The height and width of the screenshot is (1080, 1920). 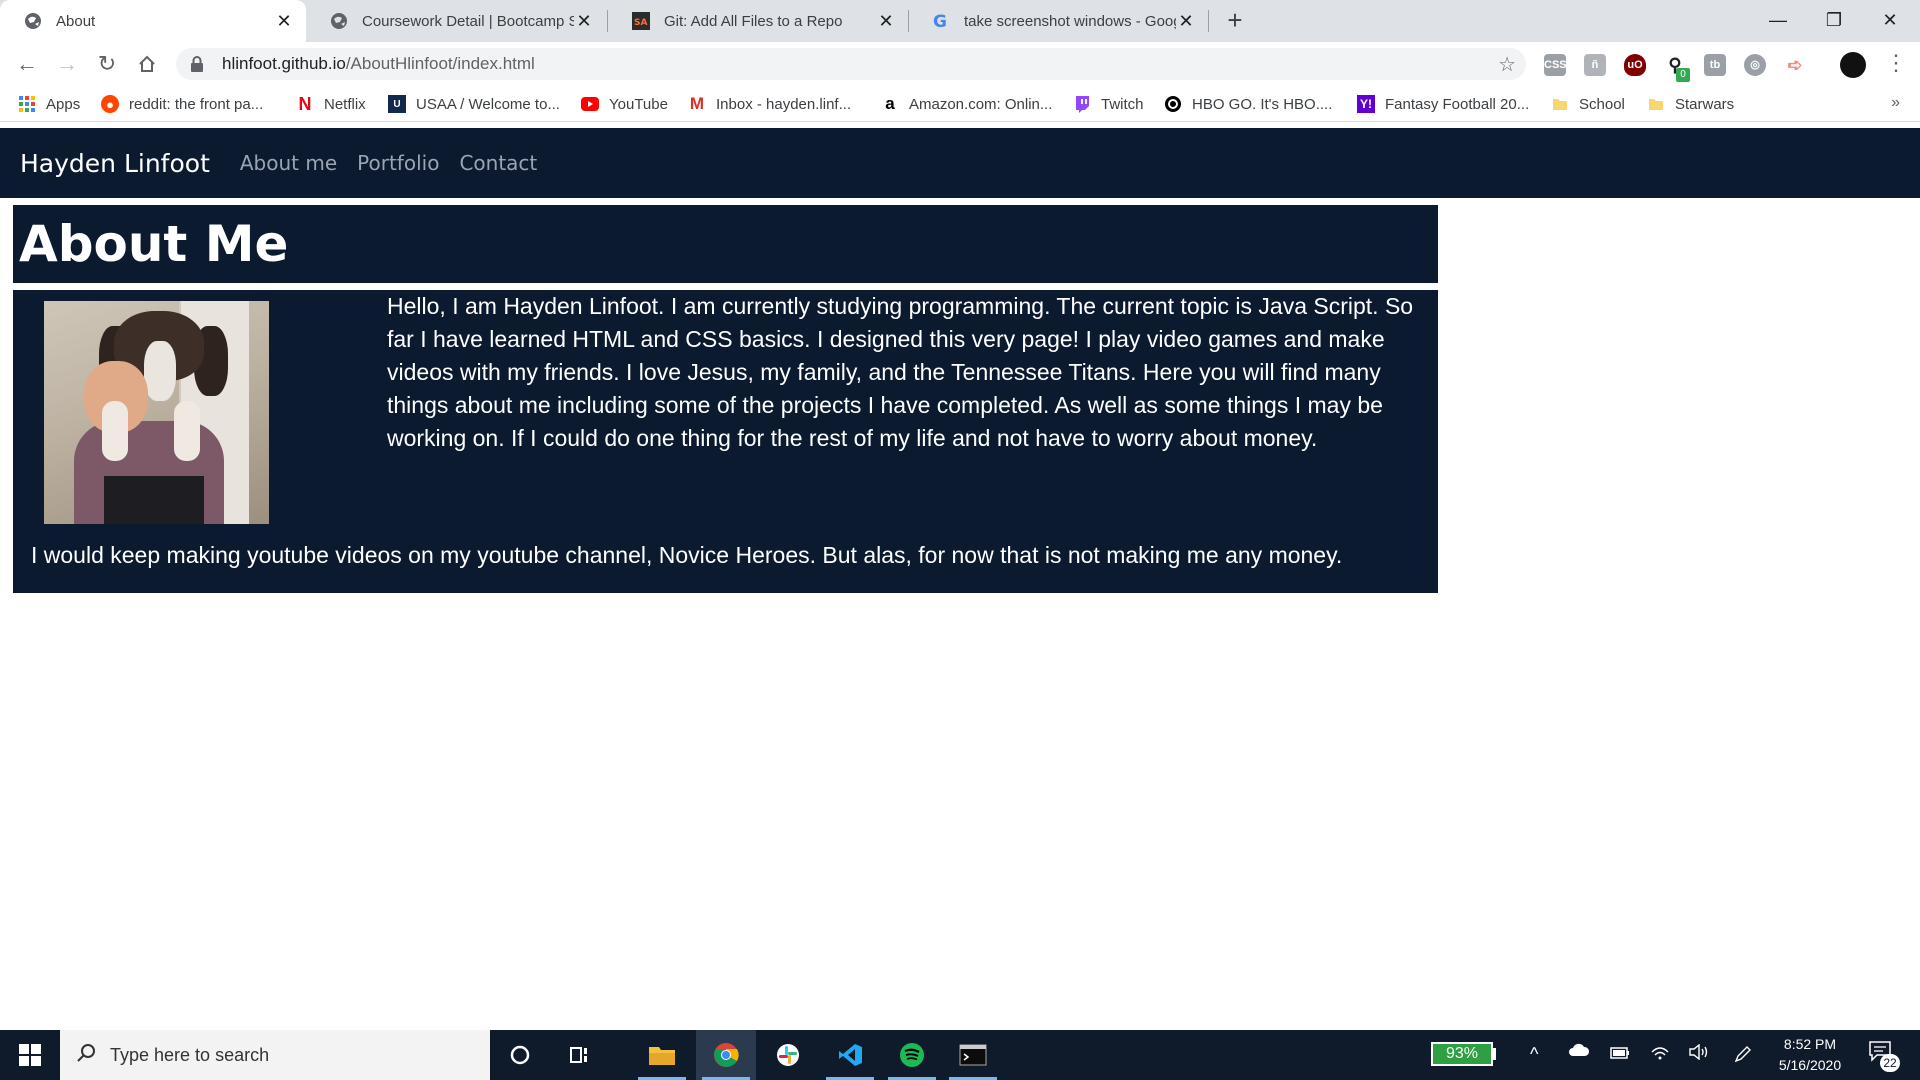 What do you see at coordinates (1890, 20) in the screenshot?
I see `close-window-button: ✕` at bounding box center [1890, 20].